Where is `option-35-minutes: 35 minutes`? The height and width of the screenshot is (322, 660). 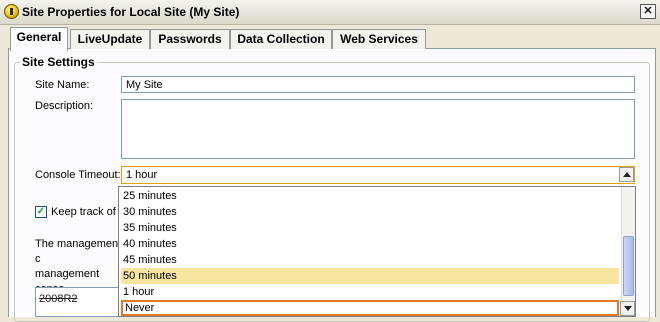
option-35-minutes: 35 minutes is located at coordinates (370, 228).